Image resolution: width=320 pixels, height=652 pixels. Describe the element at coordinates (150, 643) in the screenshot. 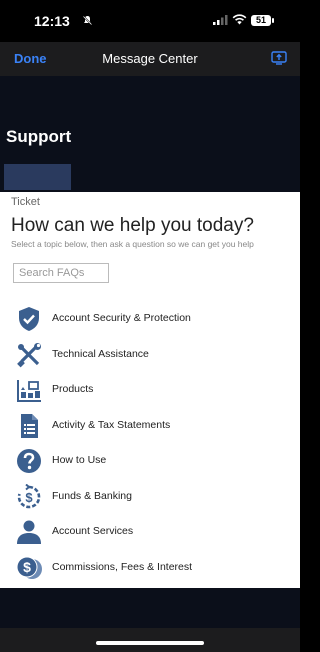

I see `home-indicator` at that location.